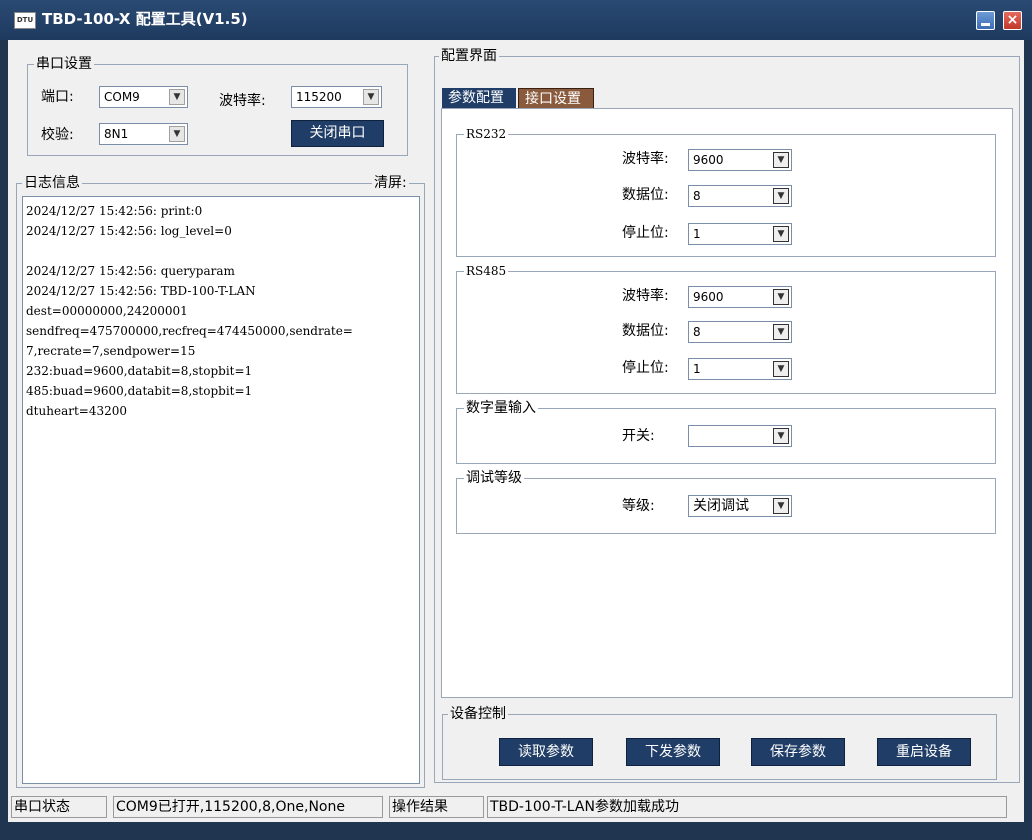  I want to click on log-line: dest=00000000,24200001, so click(107, 311).